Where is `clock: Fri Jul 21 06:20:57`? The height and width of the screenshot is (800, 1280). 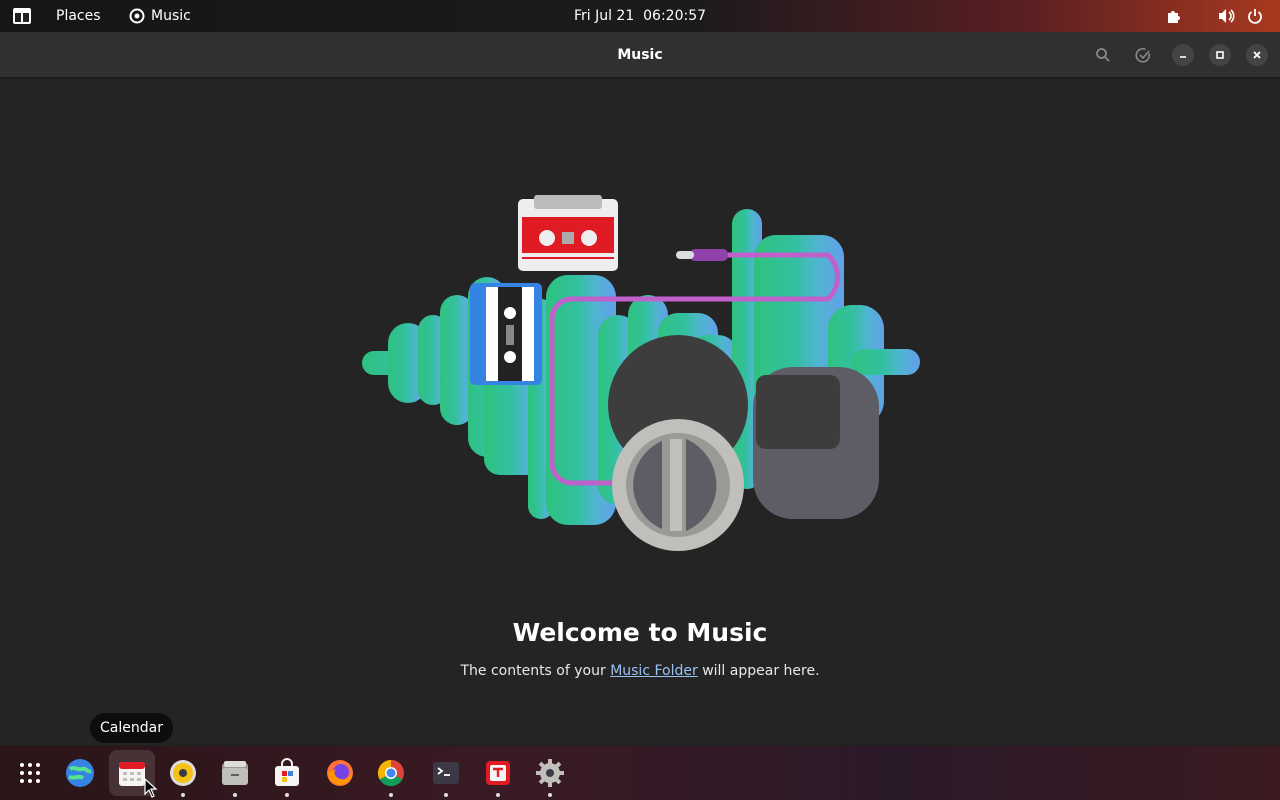 clock: Fri Jul 21 06:20:57 is located at coordinates (640, 16).